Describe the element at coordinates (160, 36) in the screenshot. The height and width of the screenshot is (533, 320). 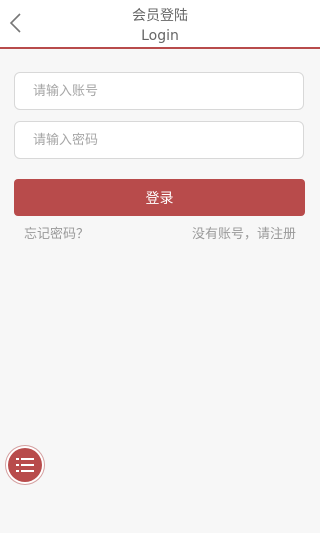
I see `page-subtitle: Login` at that location.